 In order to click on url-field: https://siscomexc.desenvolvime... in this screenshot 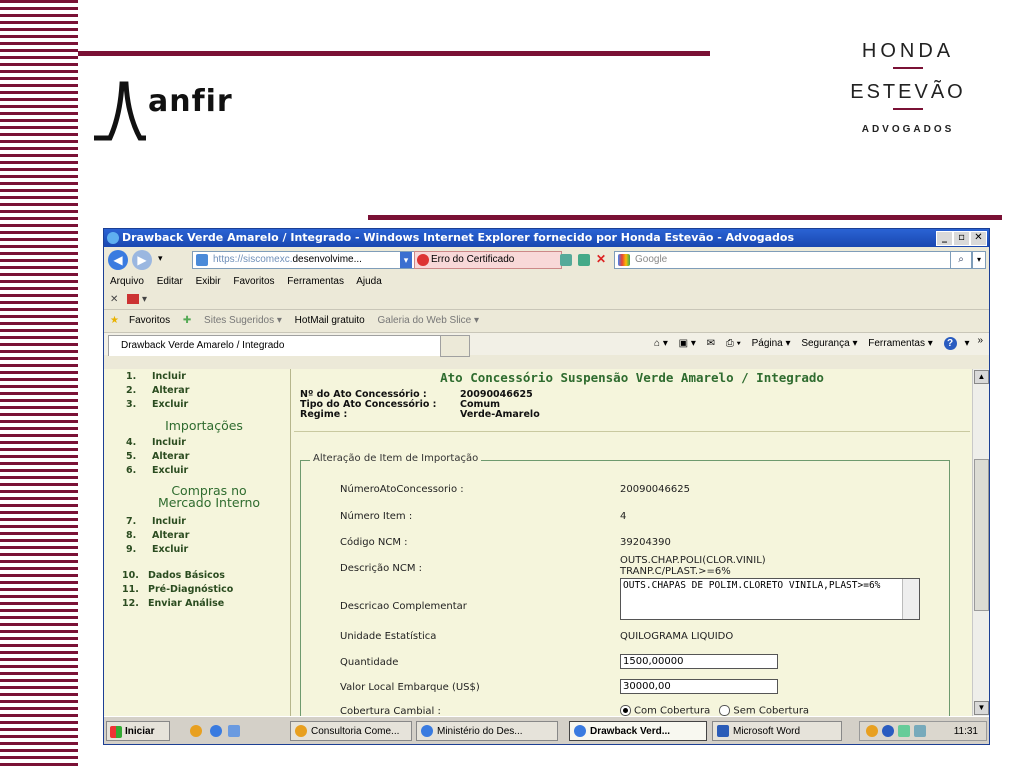, I will do `click(309, 260)`.